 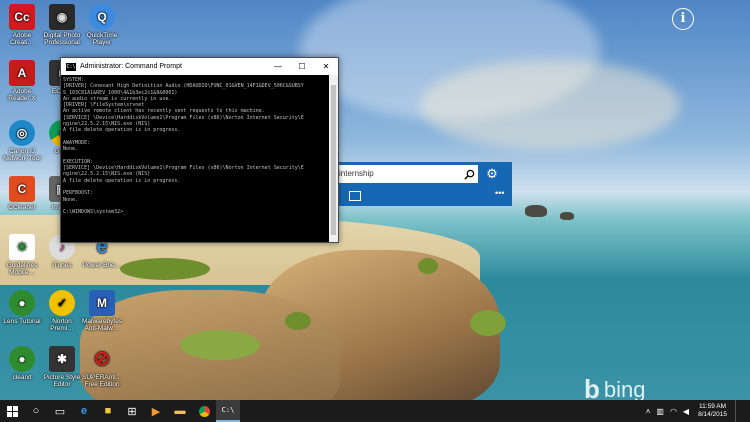 I want to click on desktop-icon: ◉ Digital Photo Professional, so click(x=62, y=25).